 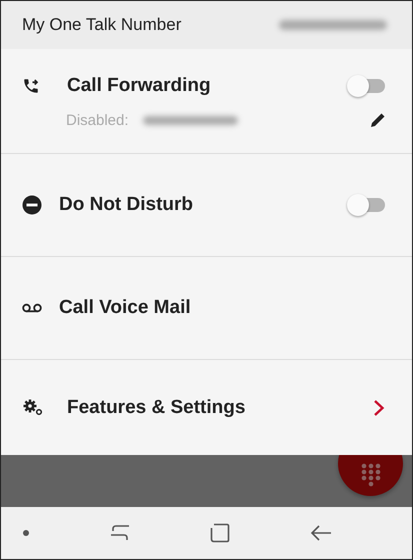 What do you see at coordinates (119, 533) in the screenshot?
I see `recent-apps-icon` at bounding box center [119, 533].